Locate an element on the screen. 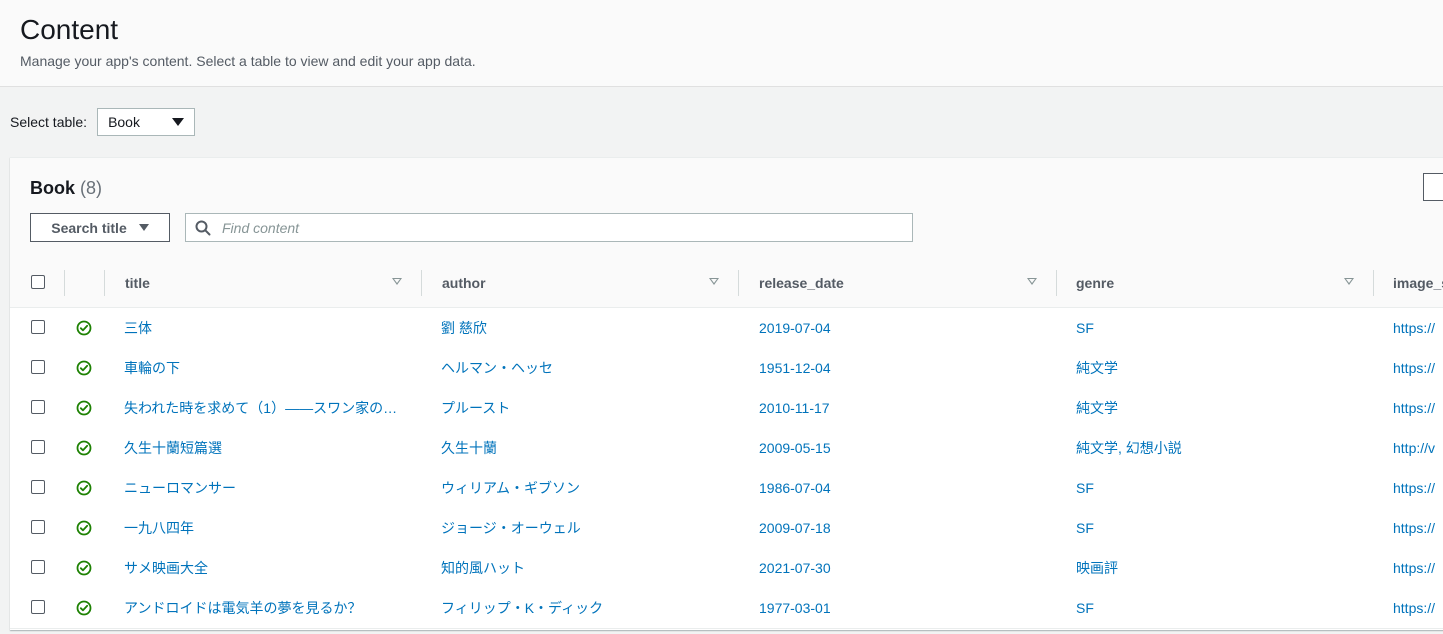 The height and width of the screenshot is (634, 1443). table-row: 三体劉 慈欣 2019-07-04 SF https:// is located at coordinates (726, 328).